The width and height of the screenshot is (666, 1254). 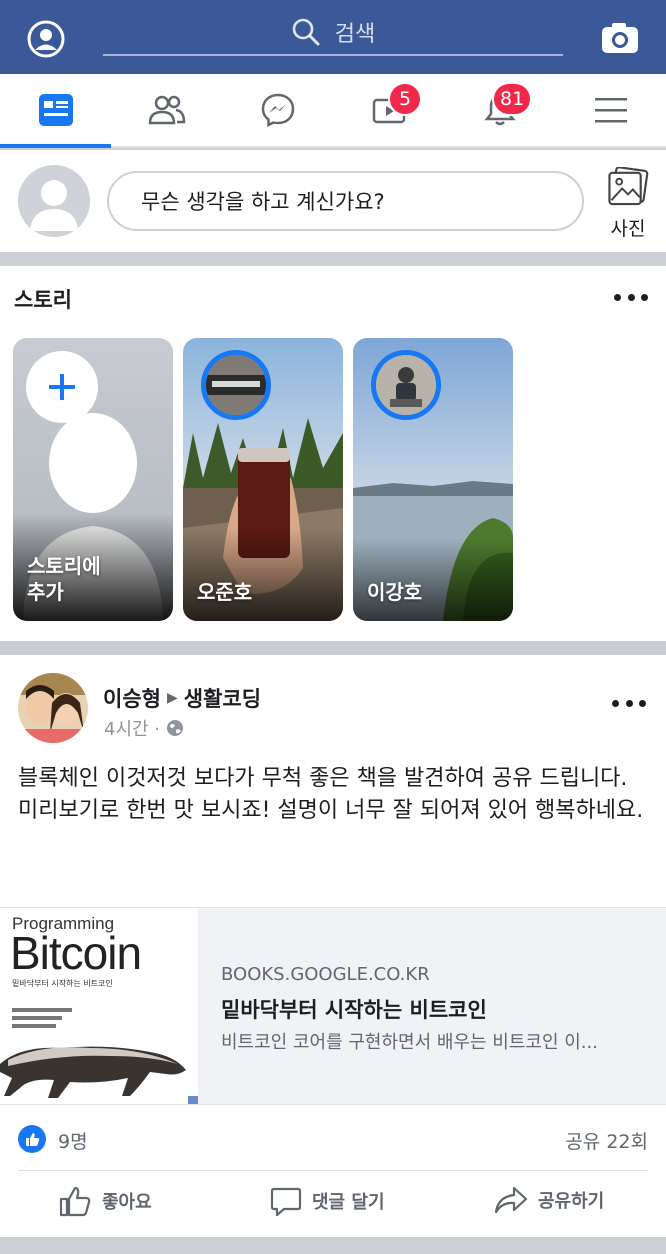 What do you see at coordinates (222, 698) in the screenshot?
I see `post-group-name: 생활코딩` at bounding box center [222, 698].